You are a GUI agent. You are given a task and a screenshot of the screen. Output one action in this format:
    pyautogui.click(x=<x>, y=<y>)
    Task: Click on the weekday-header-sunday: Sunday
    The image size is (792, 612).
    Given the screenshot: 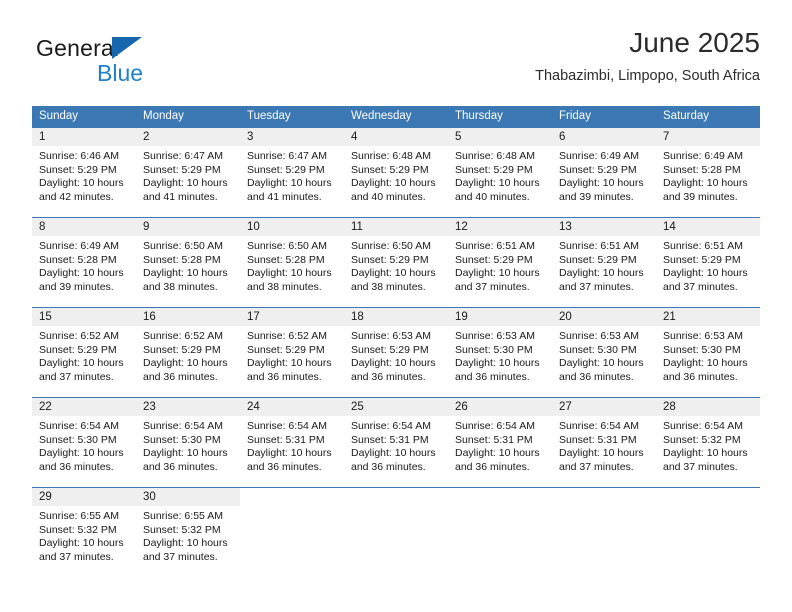 What is the action you would take?
    pyautogui.click(x=84, y=117)
    